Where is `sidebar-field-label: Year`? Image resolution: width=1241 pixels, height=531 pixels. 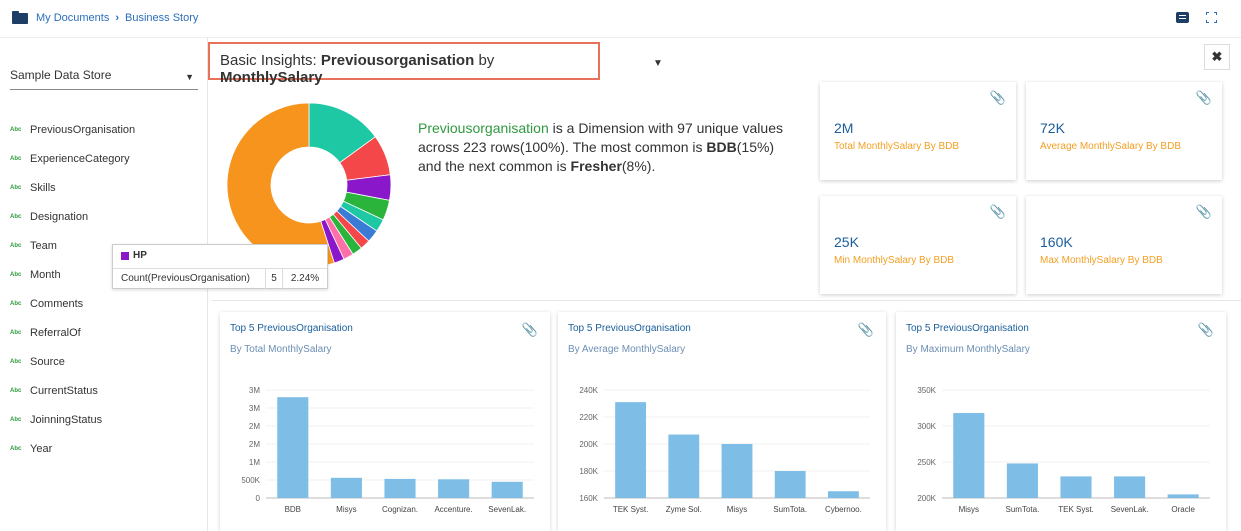 sidebar-field-label: Year is located at coordinates (41, 449).